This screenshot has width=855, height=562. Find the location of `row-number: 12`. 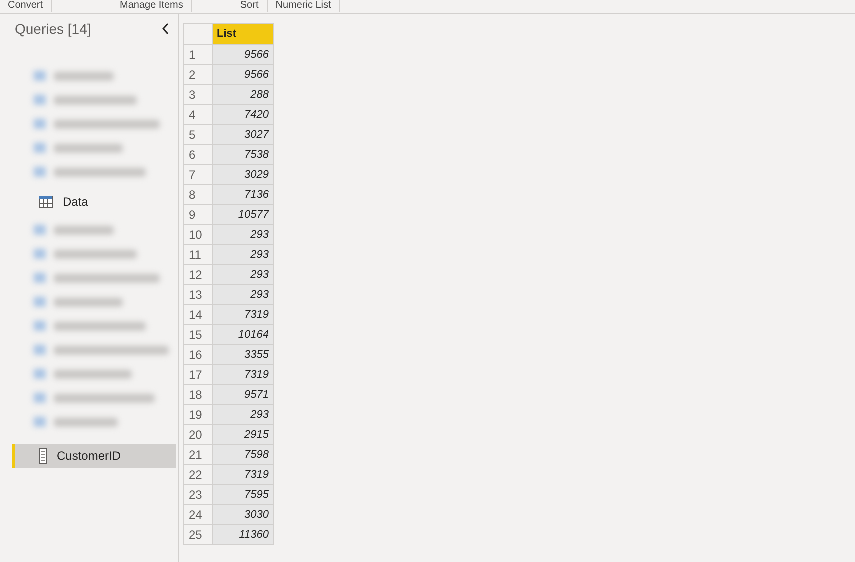

row-number: 12 is located at coordinates (198, 274).